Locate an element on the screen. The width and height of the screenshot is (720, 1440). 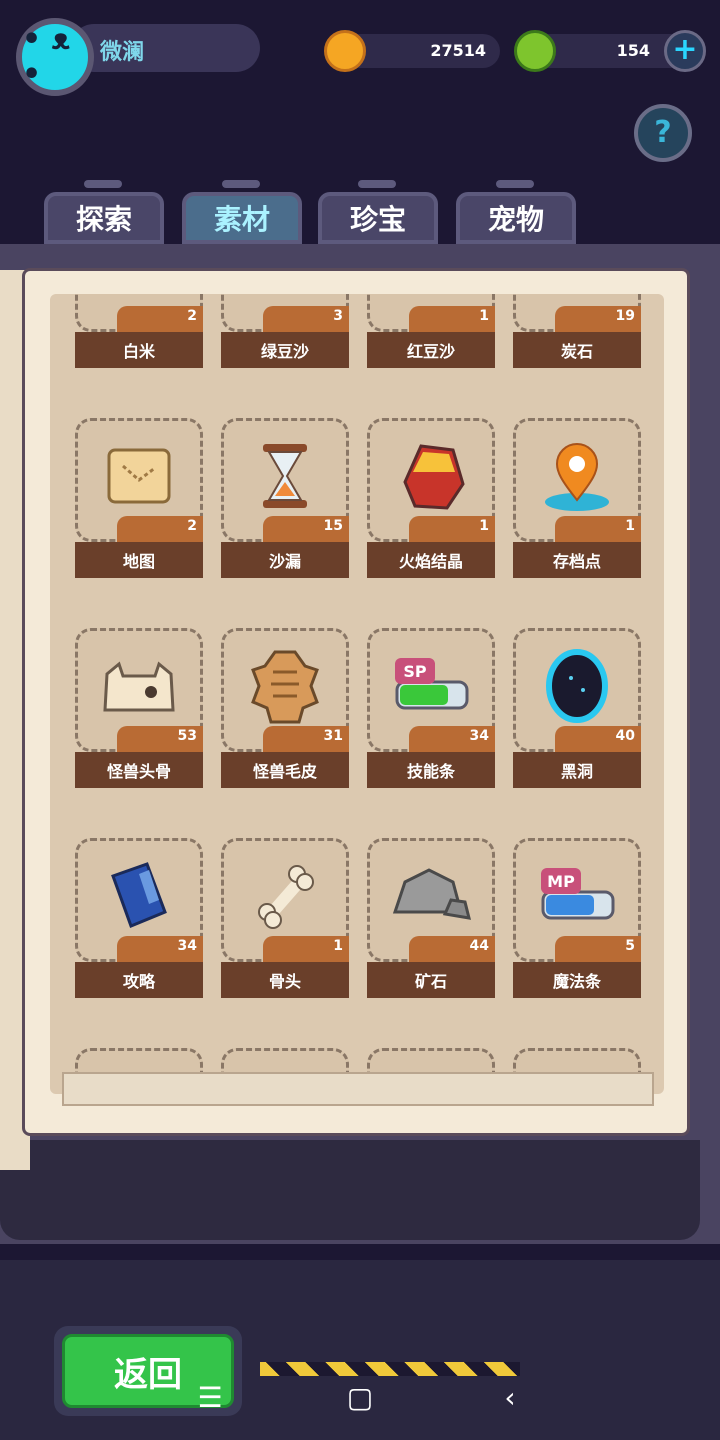
item-label-bar: 攻略 is located at coordinates (139, 980).